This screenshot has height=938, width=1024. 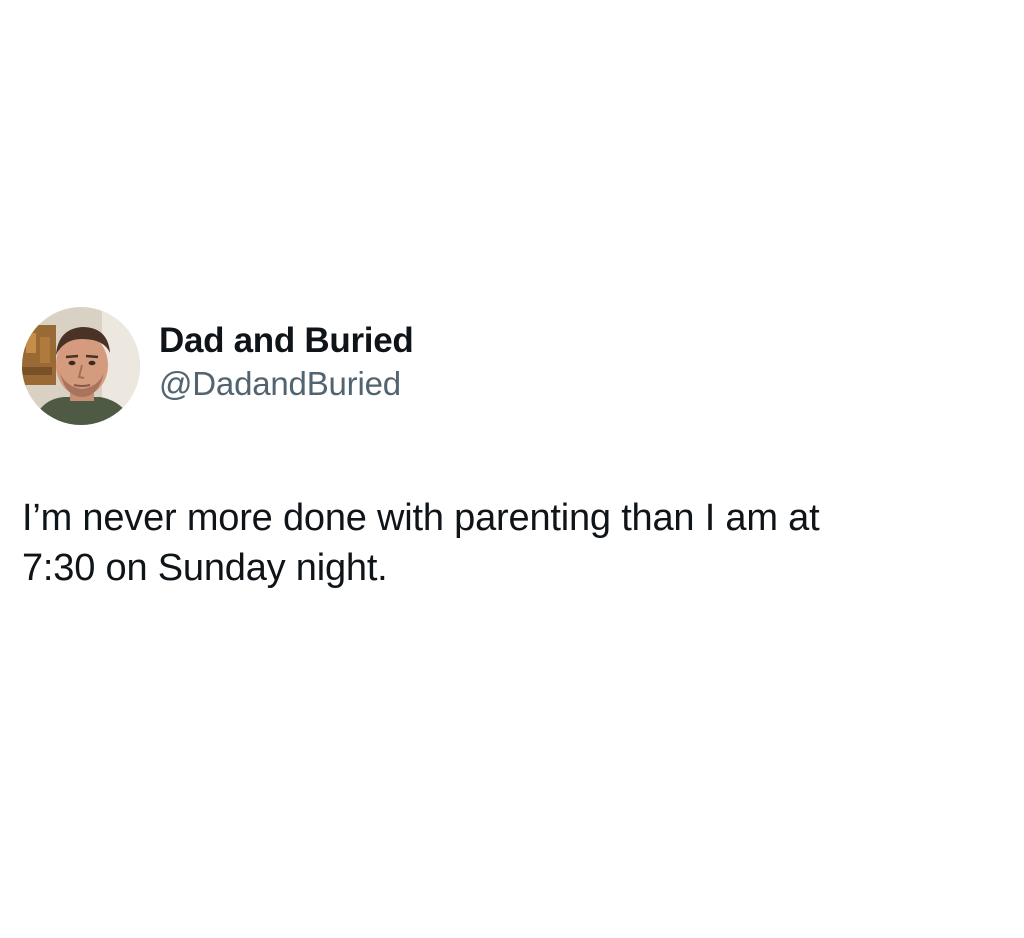 What do you see at coordinates (286, 341) in the screenshot?
I see `author-display-name: Dad and Buried` at bounding box center [286, 341].